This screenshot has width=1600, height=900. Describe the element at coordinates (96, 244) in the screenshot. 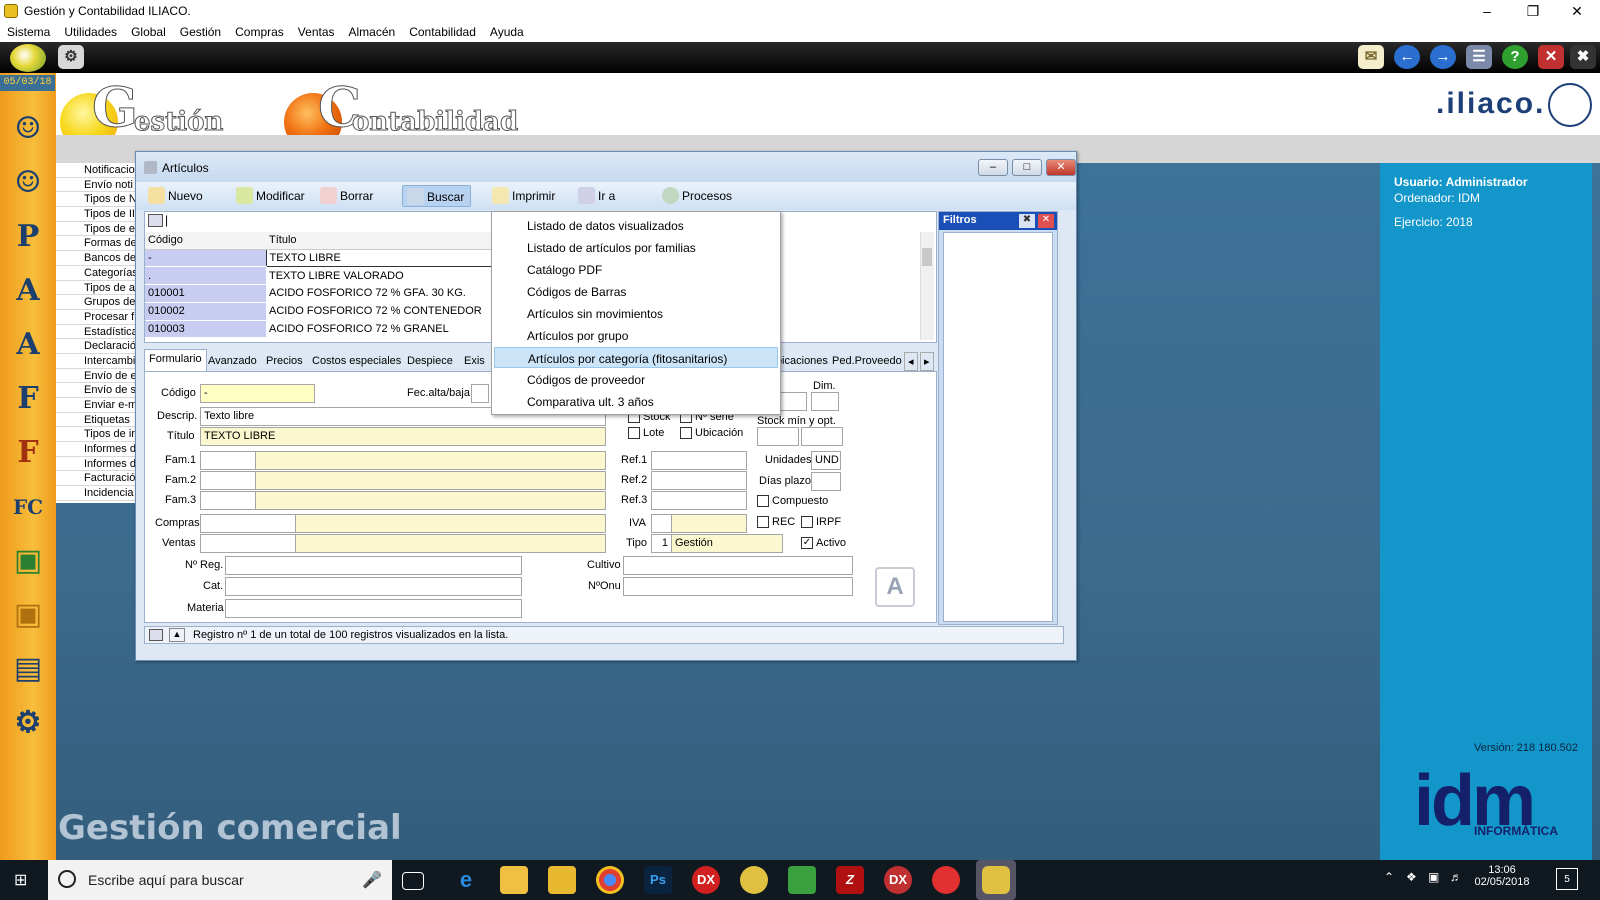

I see `notif-list-item: Formas de` at that location.